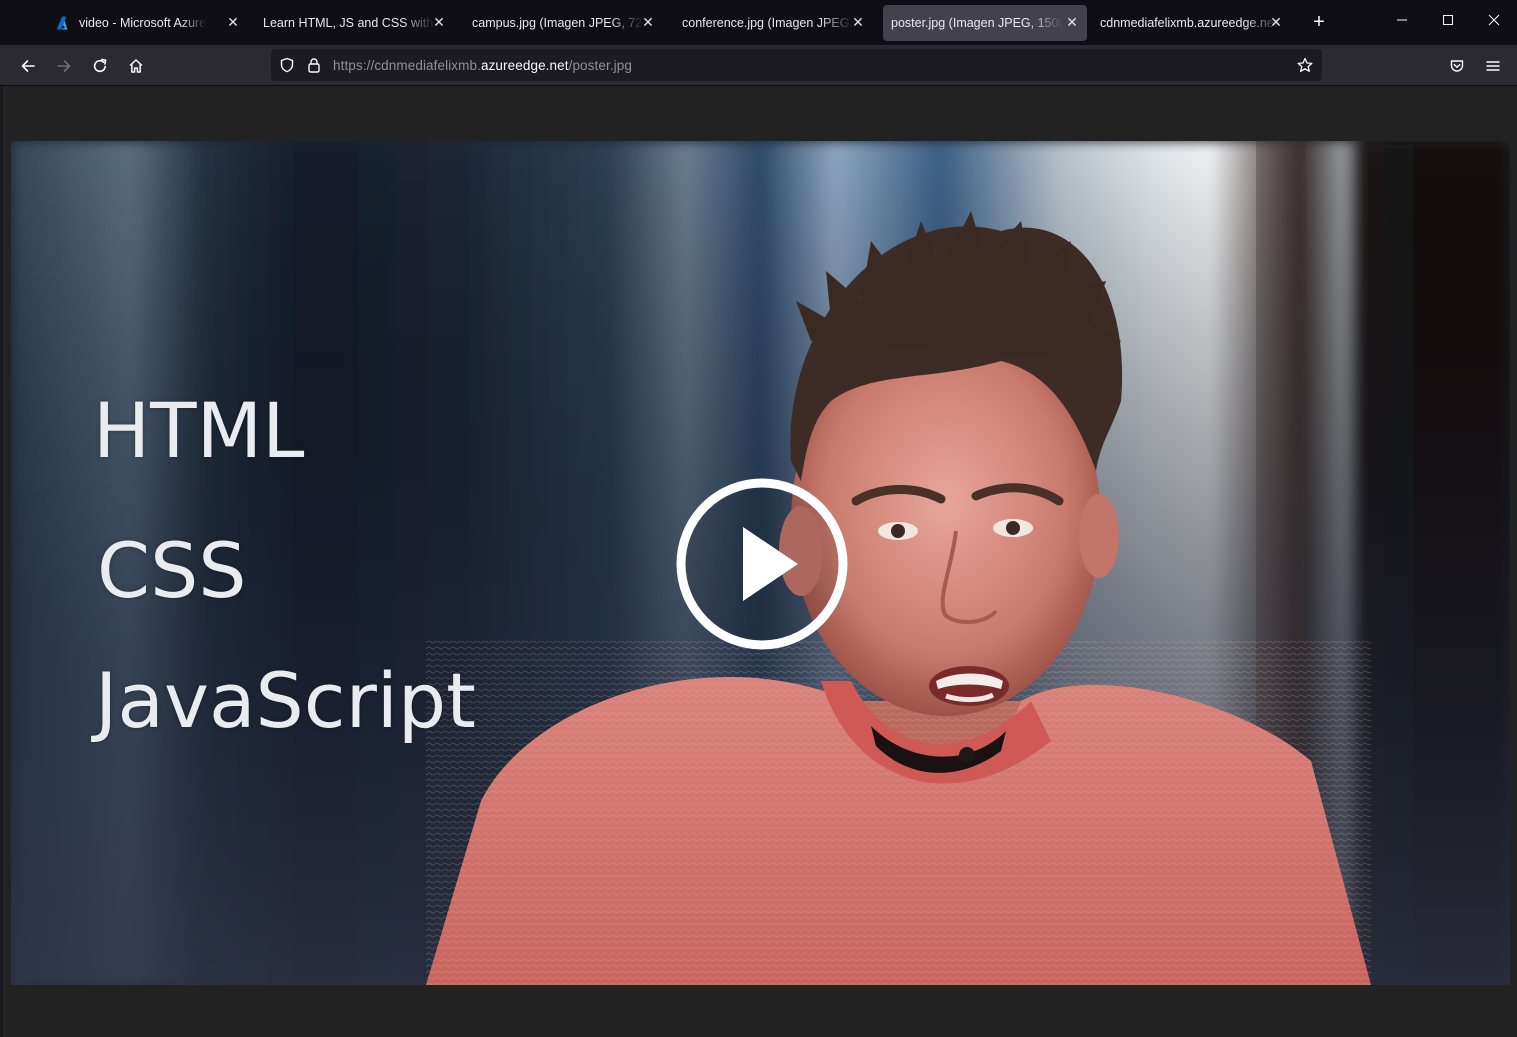 Image resolution: width=1517 pixels, height=1037 pixels. I want to click on play-circle-icon, so click(762, 564).